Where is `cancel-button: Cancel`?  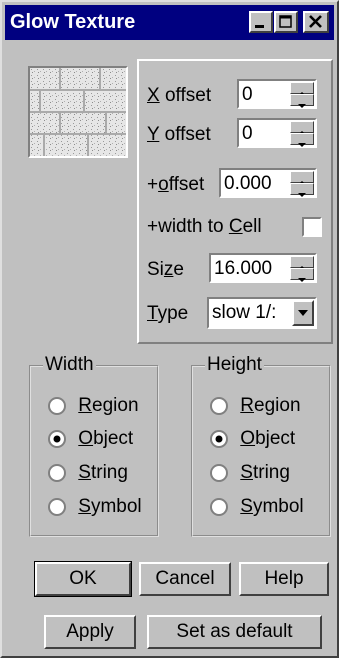
cancel-button: Cancel is located at coordinates (185, 579).